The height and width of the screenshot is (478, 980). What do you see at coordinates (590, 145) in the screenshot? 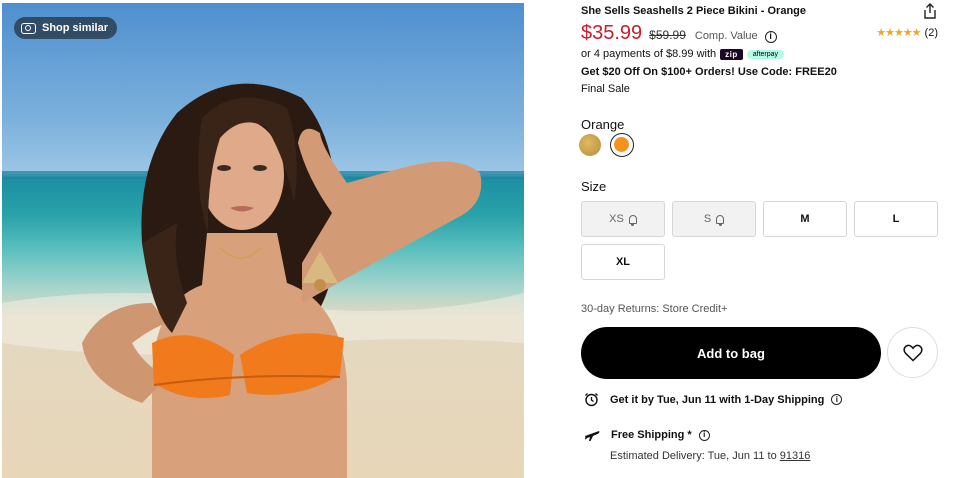
I see `color-swatch-gold` at bounding box center [590, 145].